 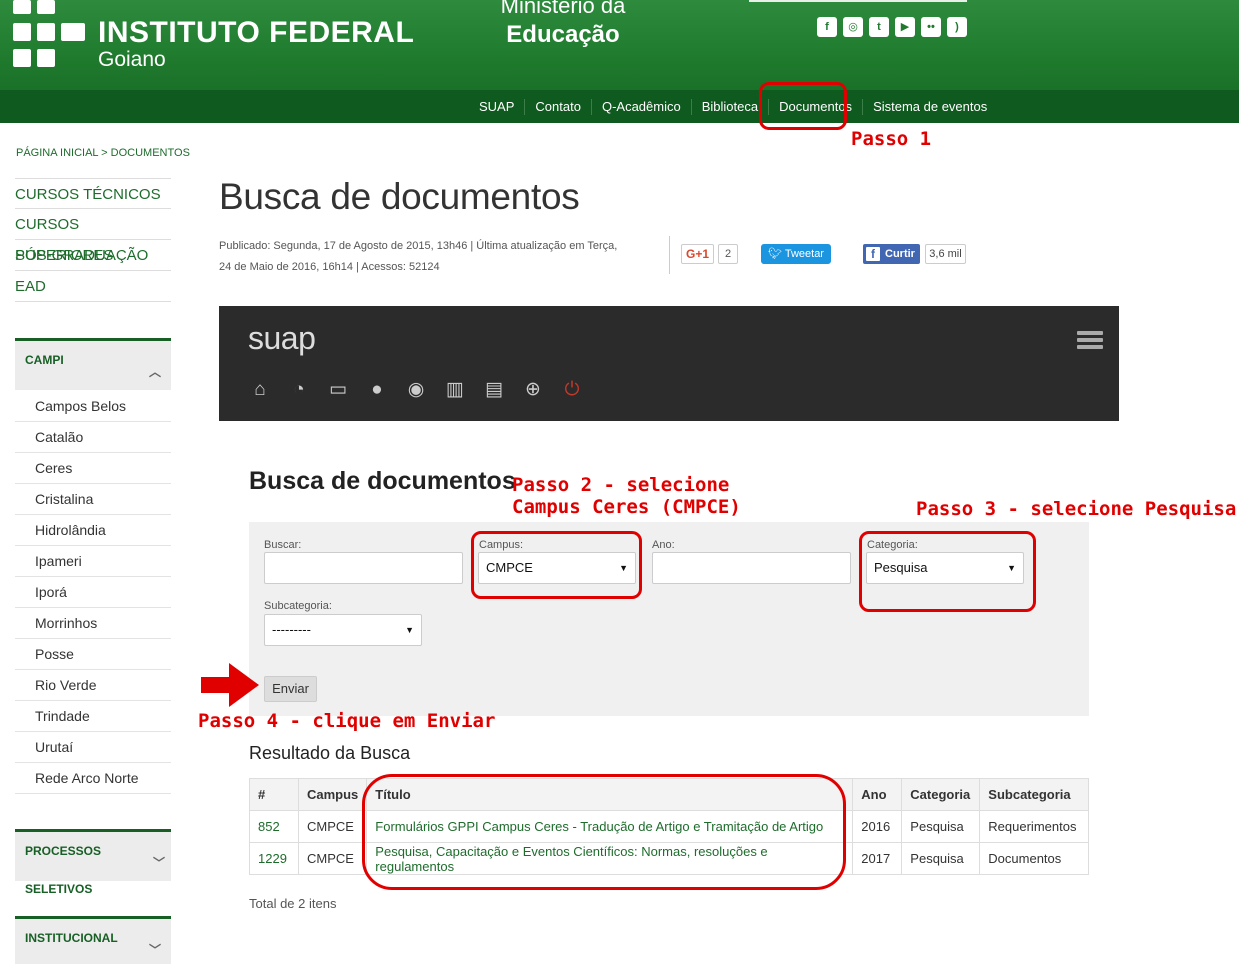 What do you see at coordinates (93, 654) in the screenshot?
I see `campus-item: Posse` at bounding box center [93, 654].